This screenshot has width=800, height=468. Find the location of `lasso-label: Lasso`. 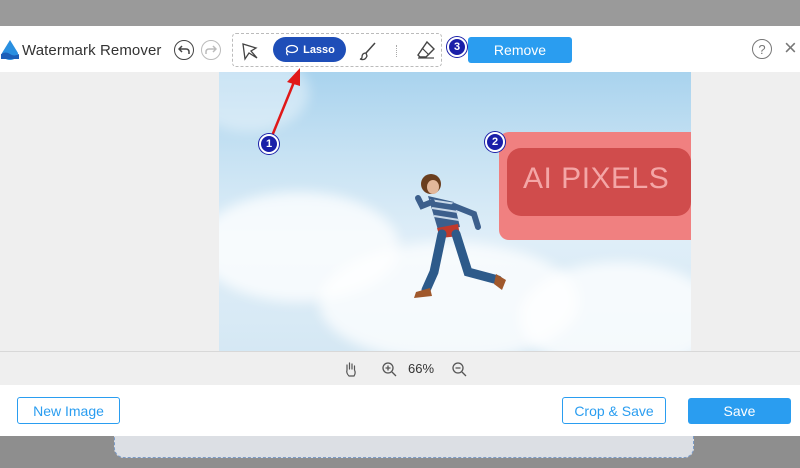

lasso-label: Lasso is located at coordinates (319, 49).